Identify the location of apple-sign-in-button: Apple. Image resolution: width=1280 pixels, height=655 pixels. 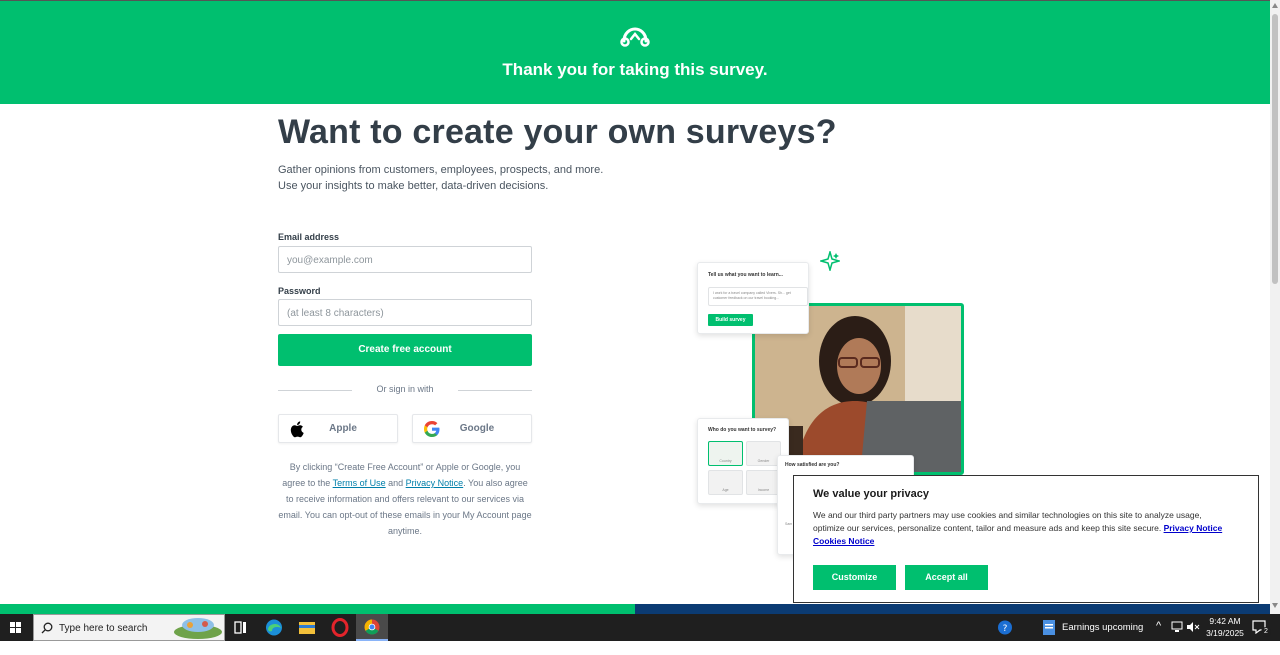
(338, 428).